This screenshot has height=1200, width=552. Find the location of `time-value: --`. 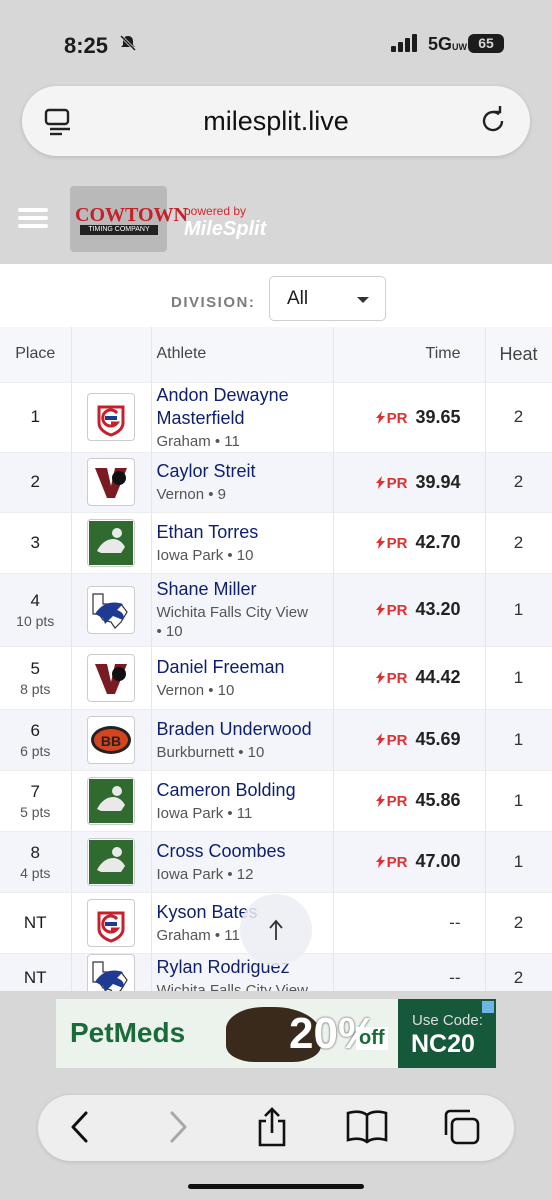

time-value: -- is located at coordinates (455, 977).